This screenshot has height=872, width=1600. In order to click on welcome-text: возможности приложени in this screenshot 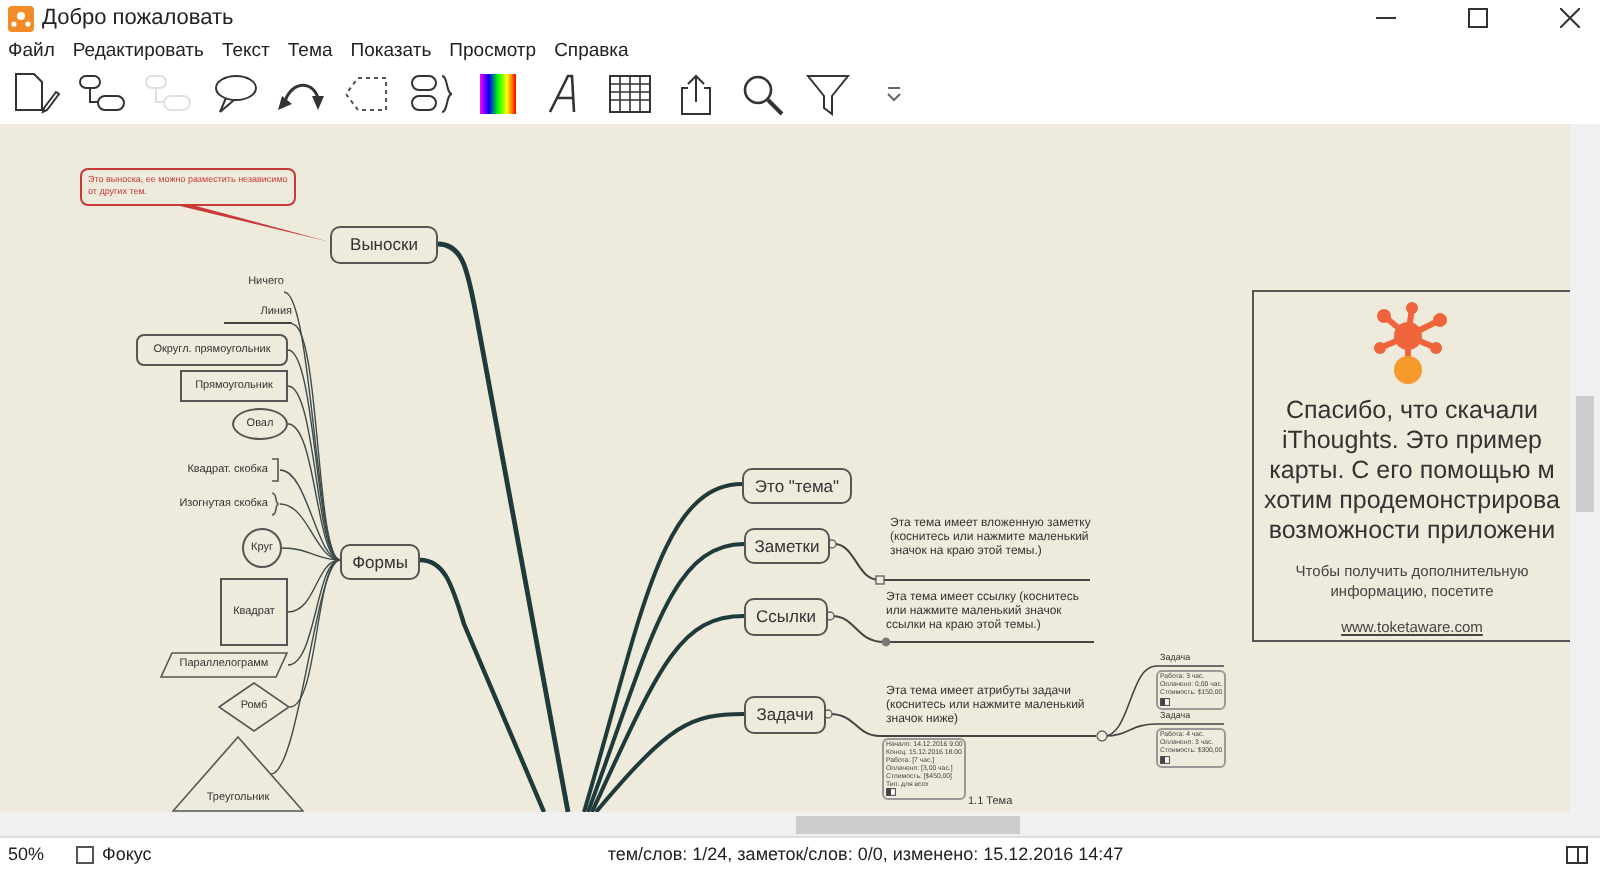, I will do `click(1412, 531)`.